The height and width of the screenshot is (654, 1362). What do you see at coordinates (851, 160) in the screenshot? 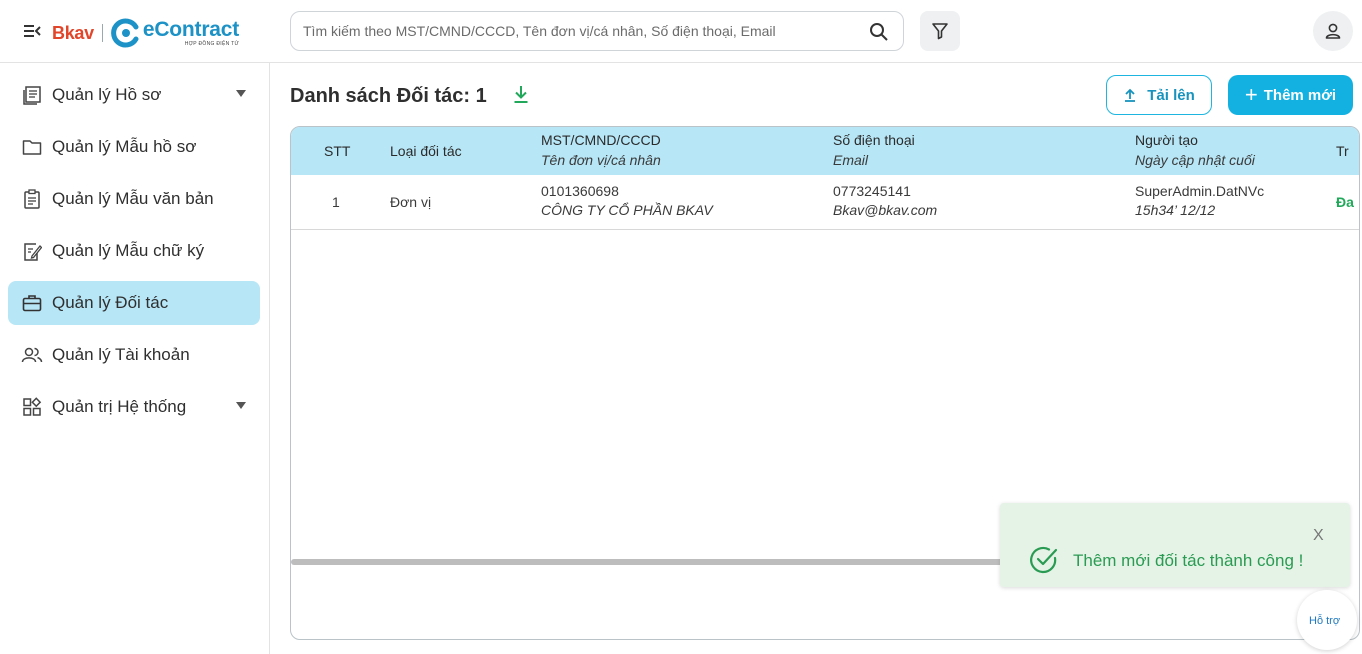
I see `column-header-phone-sub: Email` at bounding box center [851, 160].